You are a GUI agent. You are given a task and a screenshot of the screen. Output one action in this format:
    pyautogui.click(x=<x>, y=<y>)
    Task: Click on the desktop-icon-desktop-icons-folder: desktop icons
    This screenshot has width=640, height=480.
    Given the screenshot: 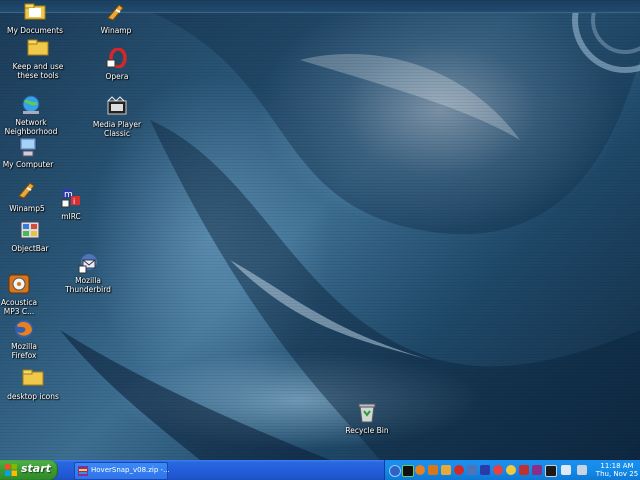 What is the action you would take?
    pyautogui.click(x=33, y=384)
    